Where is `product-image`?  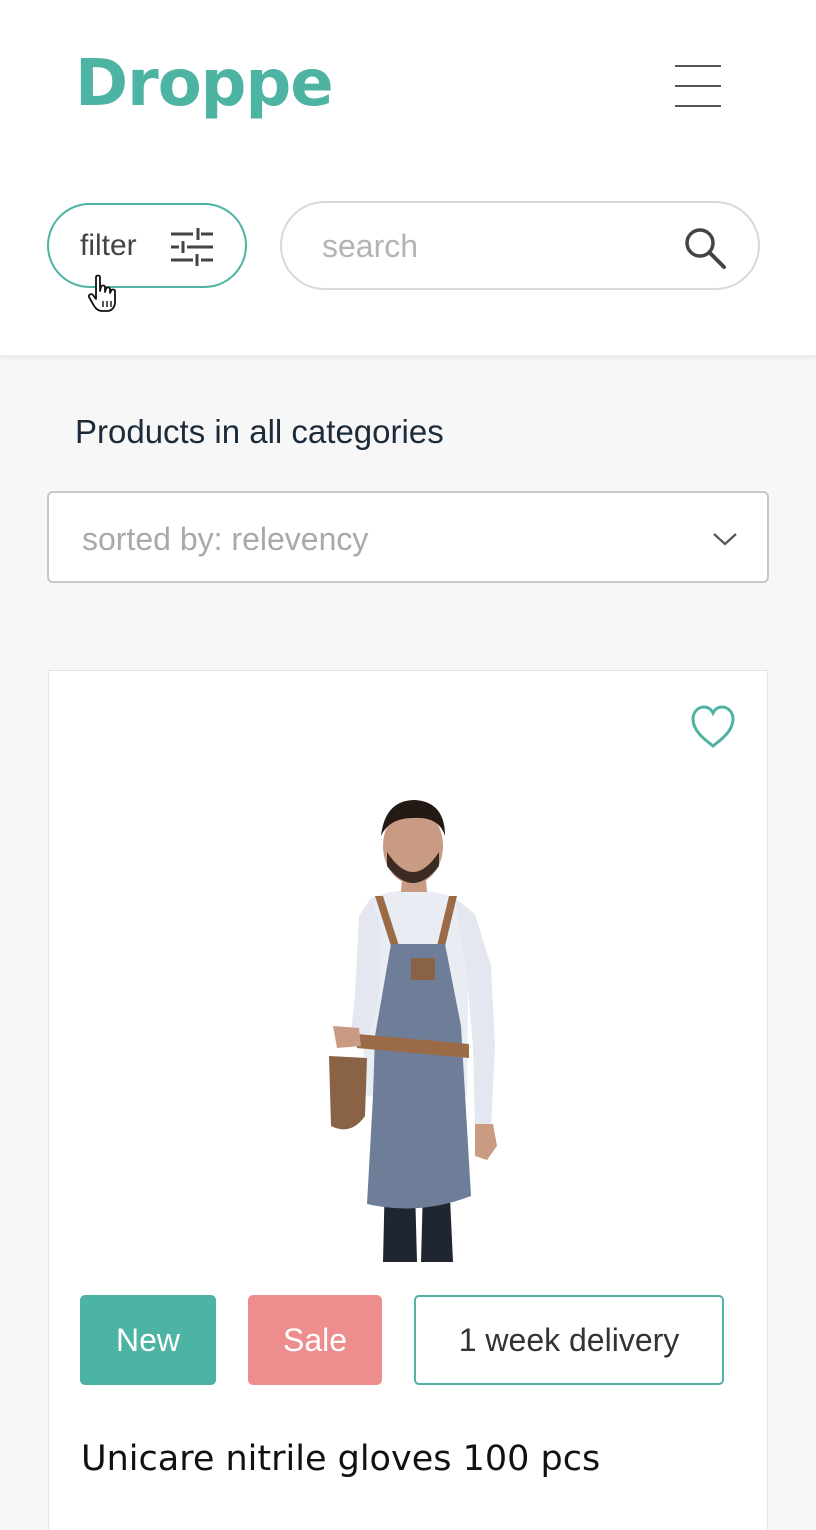
product-image is located at coordinates (414, 1030).